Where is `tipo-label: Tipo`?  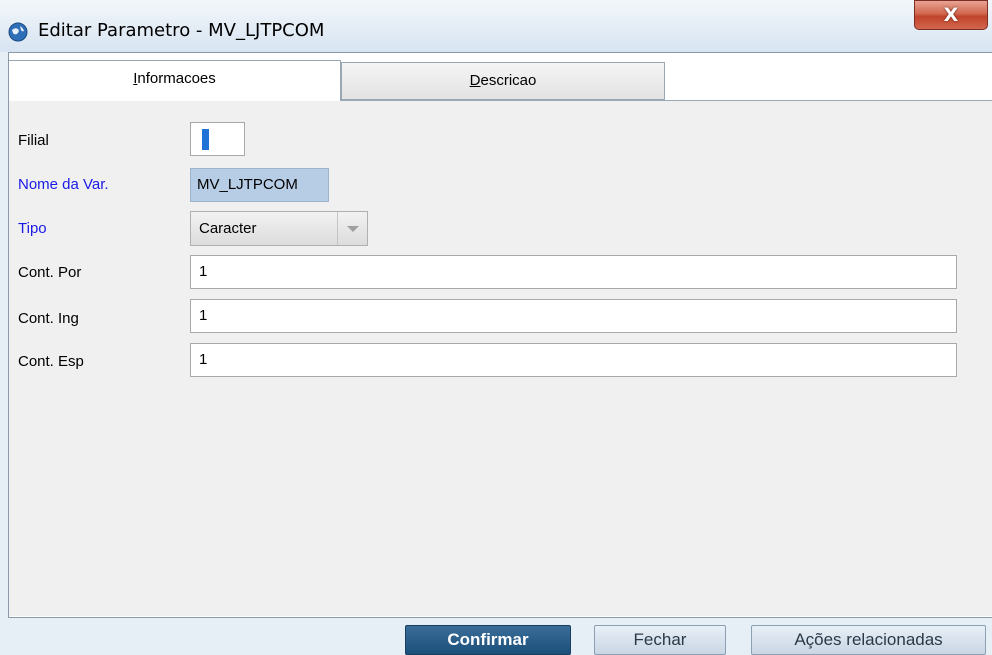 tipo-label: Tipo is located at coordinates (32, 228).